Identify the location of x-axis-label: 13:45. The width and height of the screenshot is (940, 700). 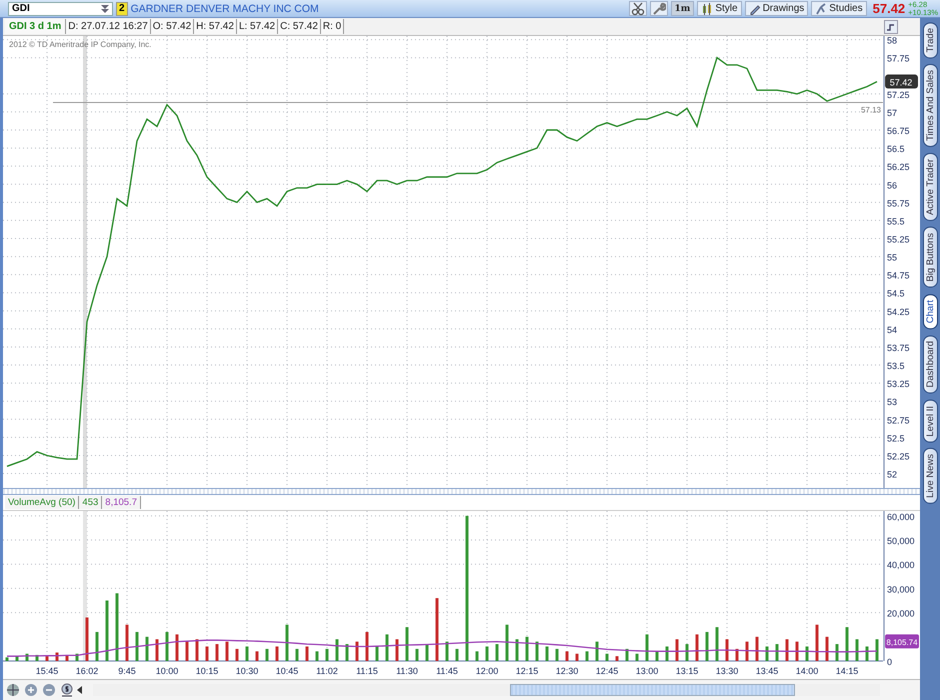
(767, 671).